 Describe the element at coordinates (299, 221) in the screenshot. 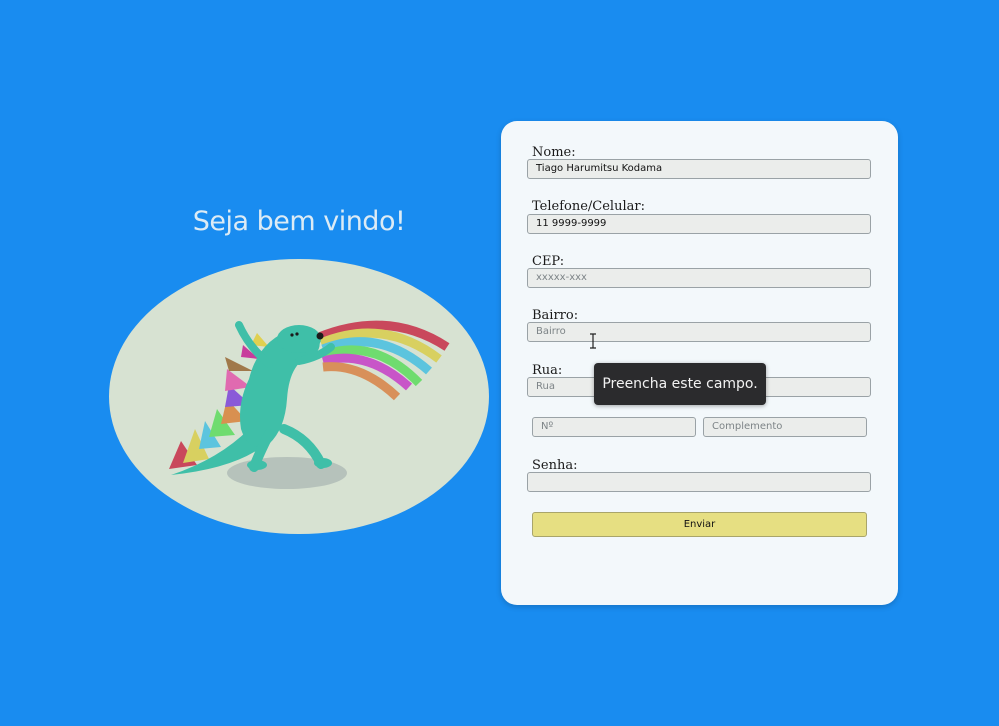

I see `welcome-heading: Seja bem vindo!` at that location.